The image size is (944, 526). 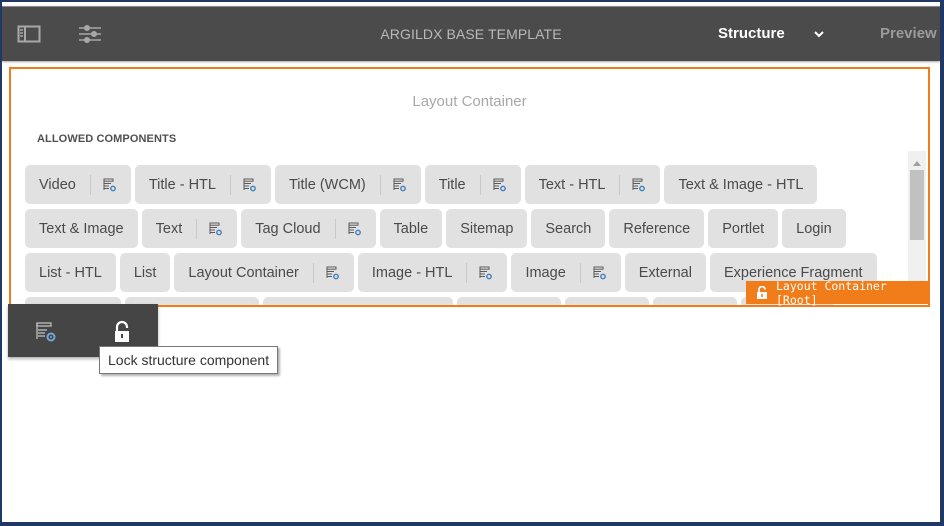 What do you see at coordinates (545, 272) in the screenshot?
I see `component-chip-label: Image` at bounding box center [545, 272].